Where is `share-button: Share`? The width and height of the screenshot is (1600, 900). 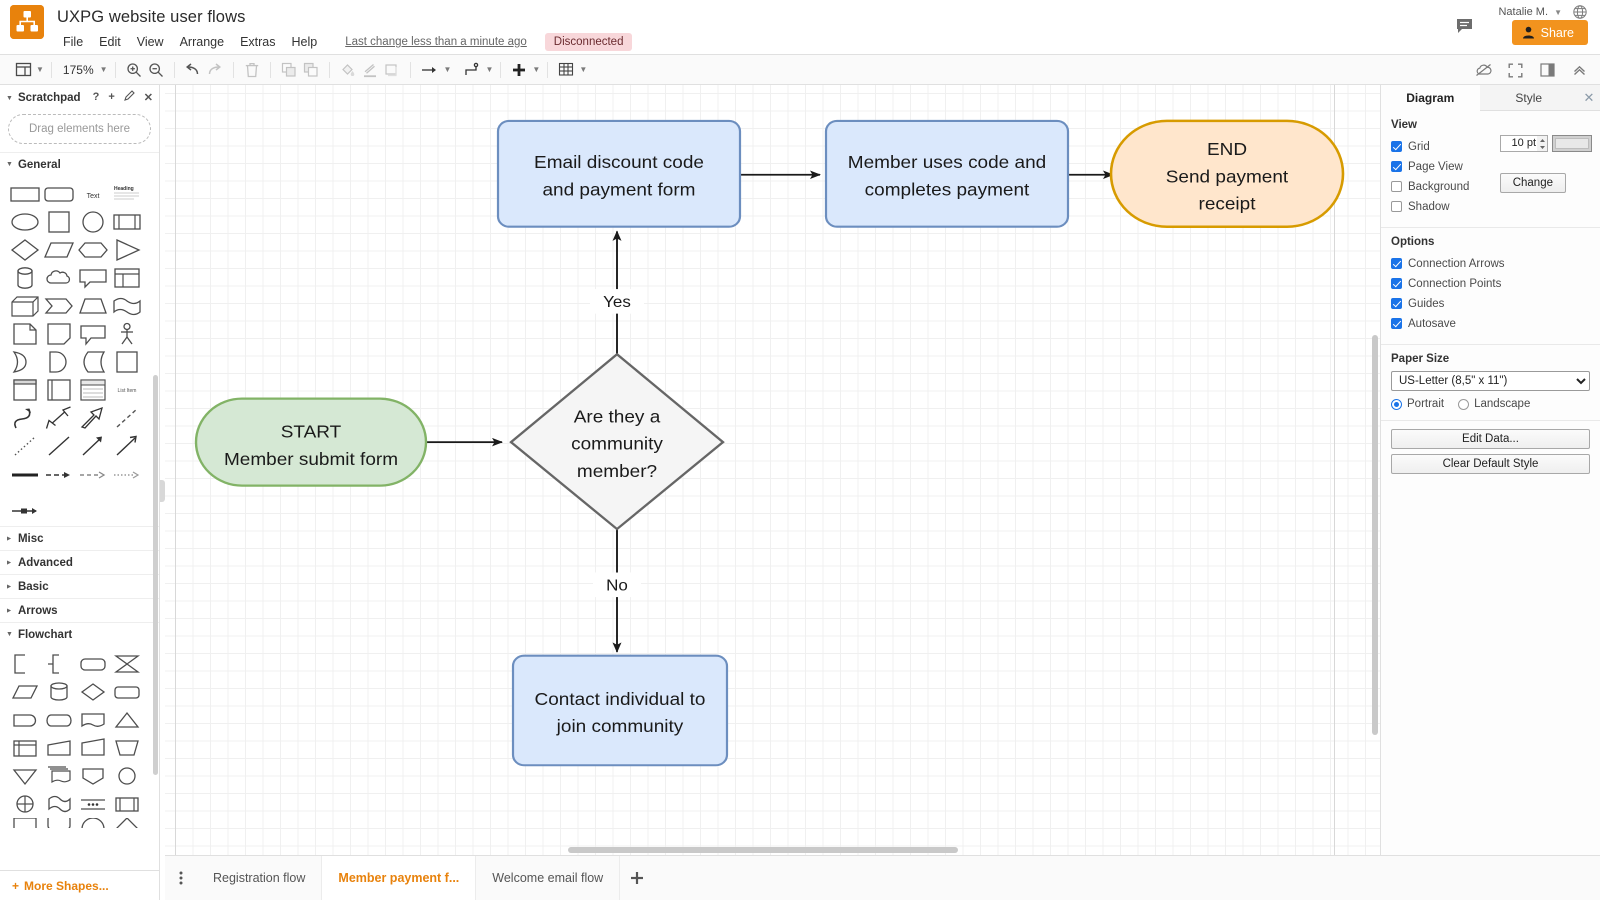
share-button: Share is located at coordinates (1549, 32).